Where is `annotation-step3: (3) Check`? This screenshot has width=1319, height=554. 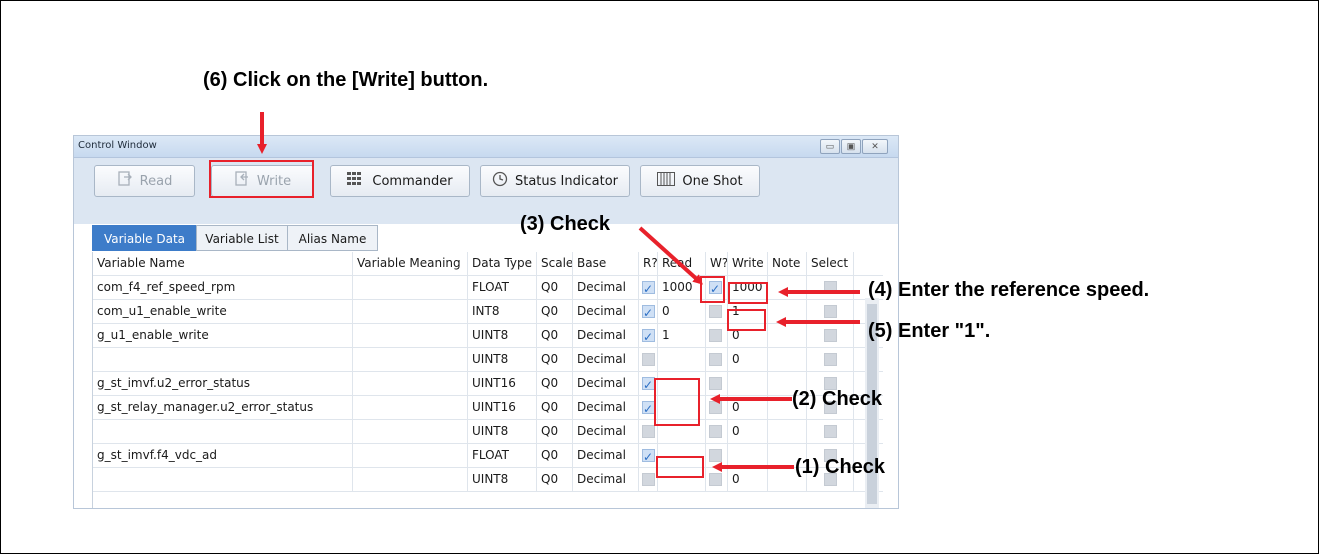
annotation-step3: (3) Check is located at coordinates (565, 224).